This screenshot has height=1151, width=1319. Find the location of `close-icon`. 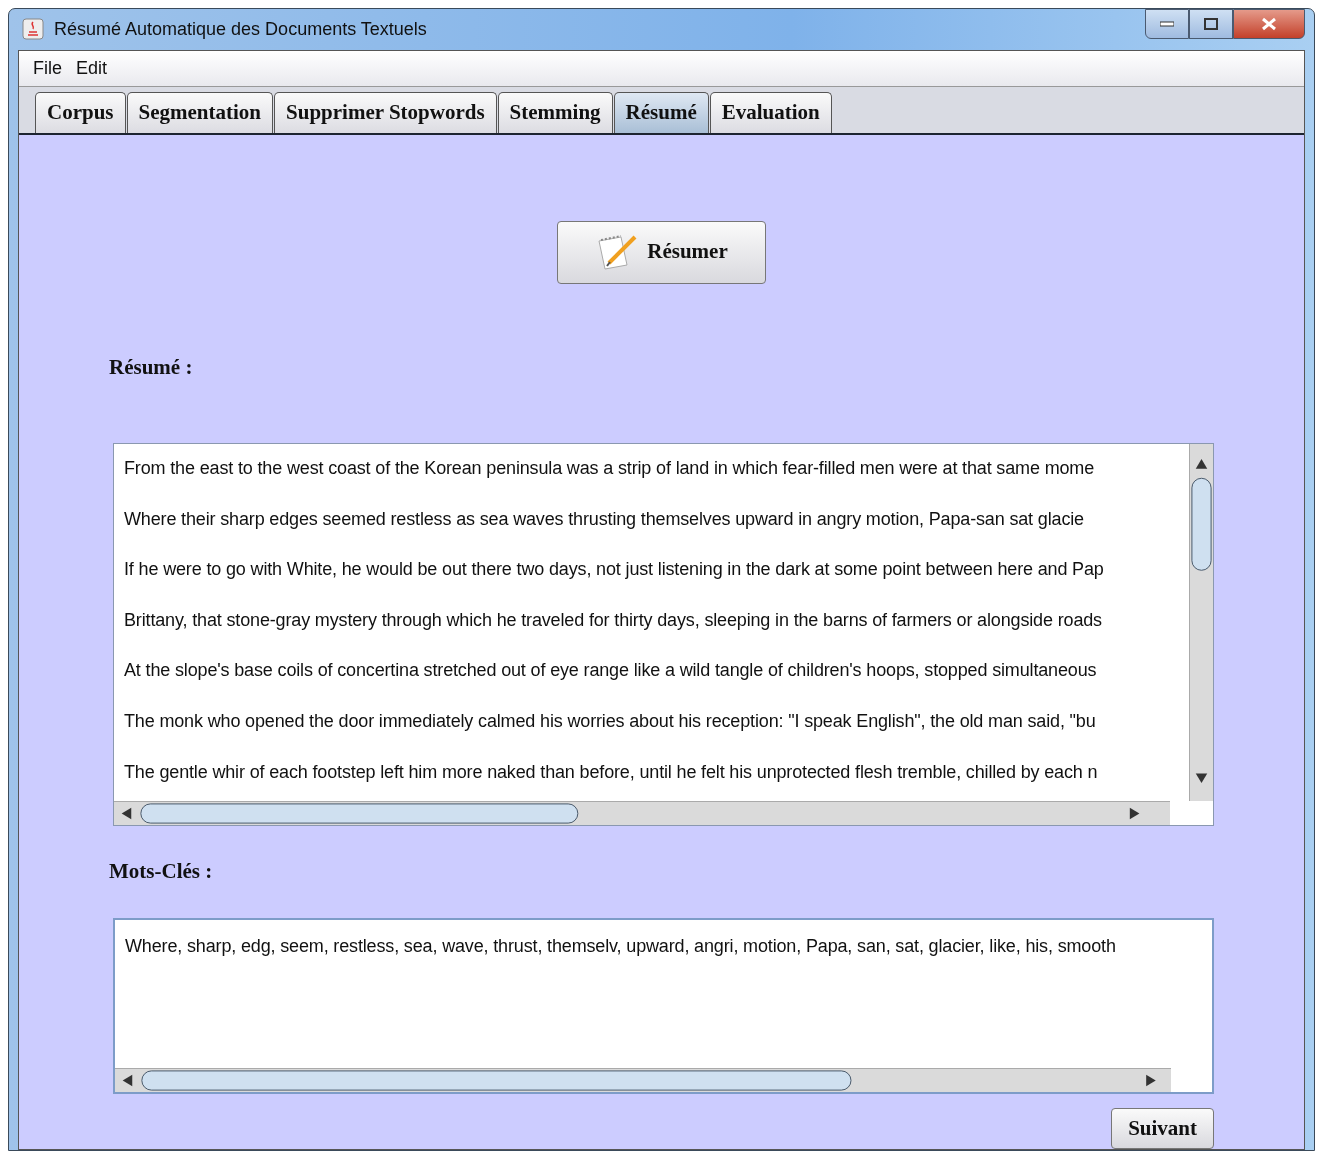

close-icon is located at coordinates (1269, 24).